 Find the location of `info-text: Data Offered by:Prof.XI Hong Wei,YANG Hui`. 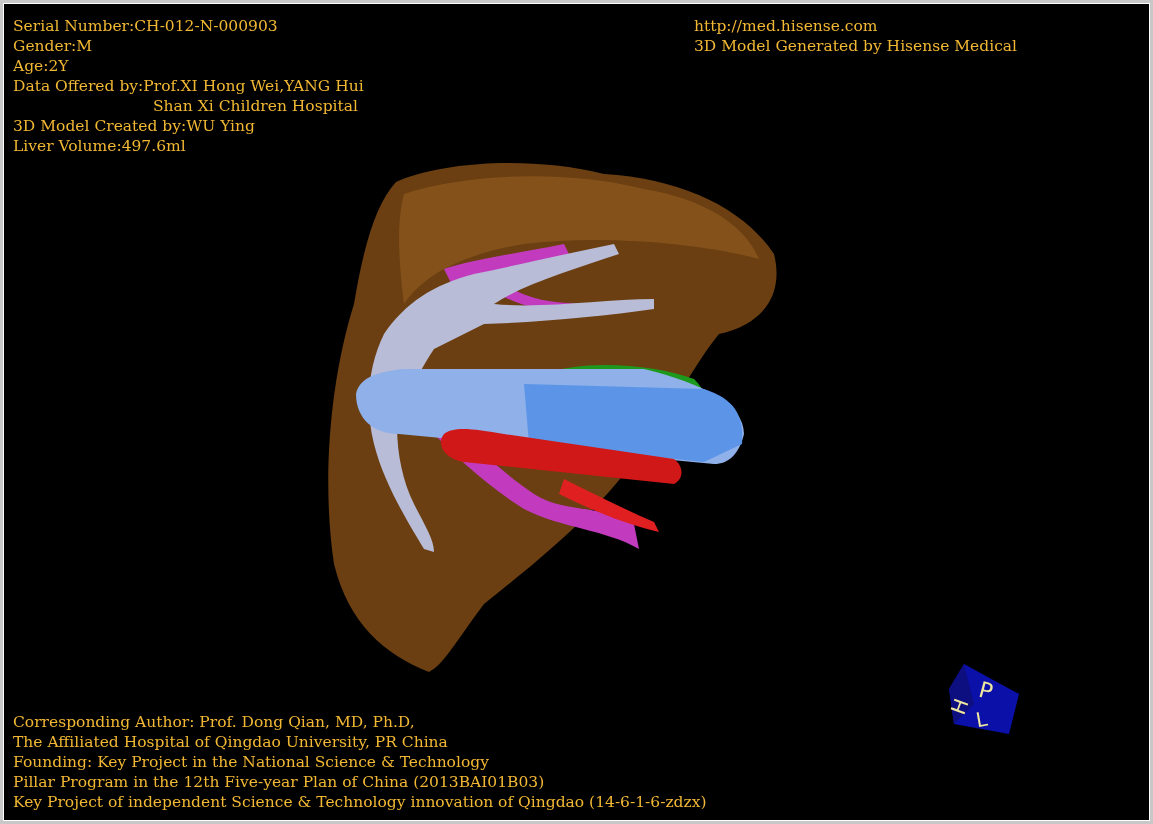

info-text: Data Offered by:Prof.XI Hong Wei,YANG Hui is located at coordinates (188, 86).